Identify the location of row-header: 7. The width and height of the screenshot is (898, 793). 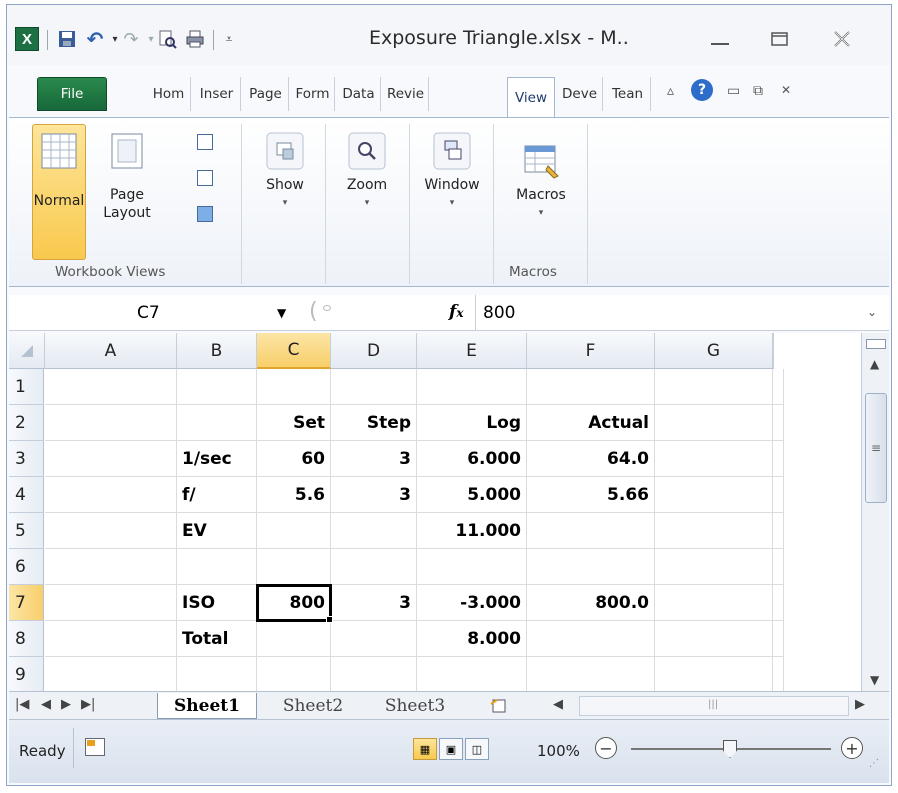
(26, 603).